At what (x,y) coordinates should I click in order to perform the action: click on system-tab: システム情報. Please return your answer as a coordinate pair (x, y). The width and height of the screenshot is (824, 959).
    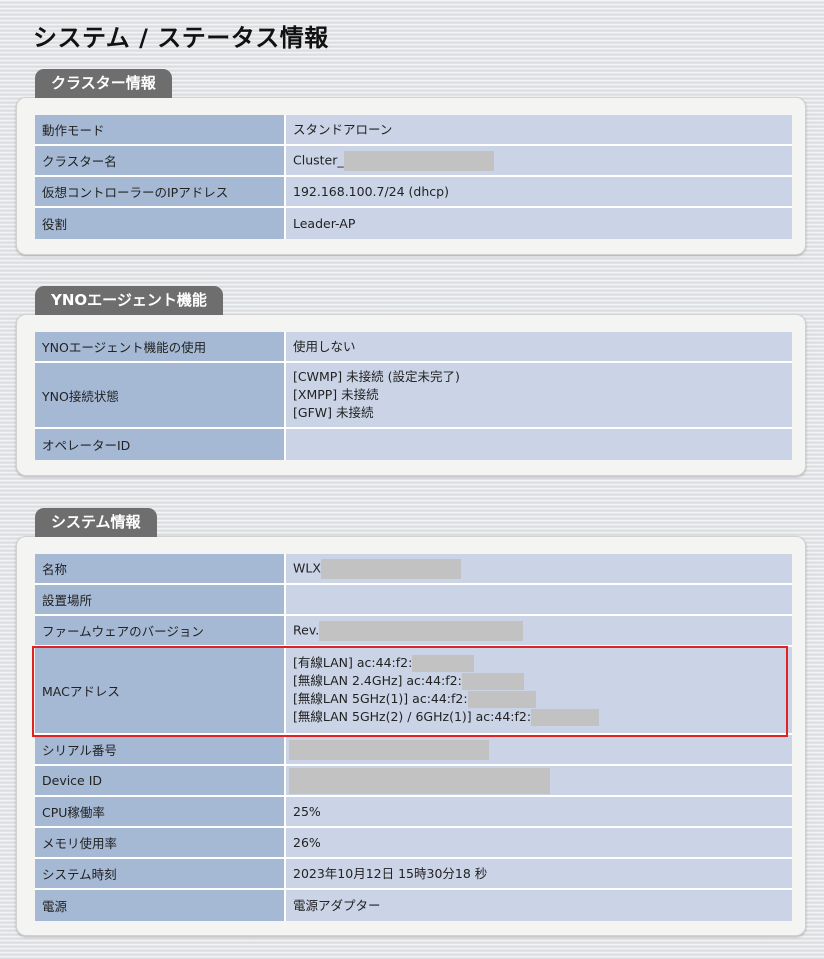
    Looking at the image, I should click on (96, 522).